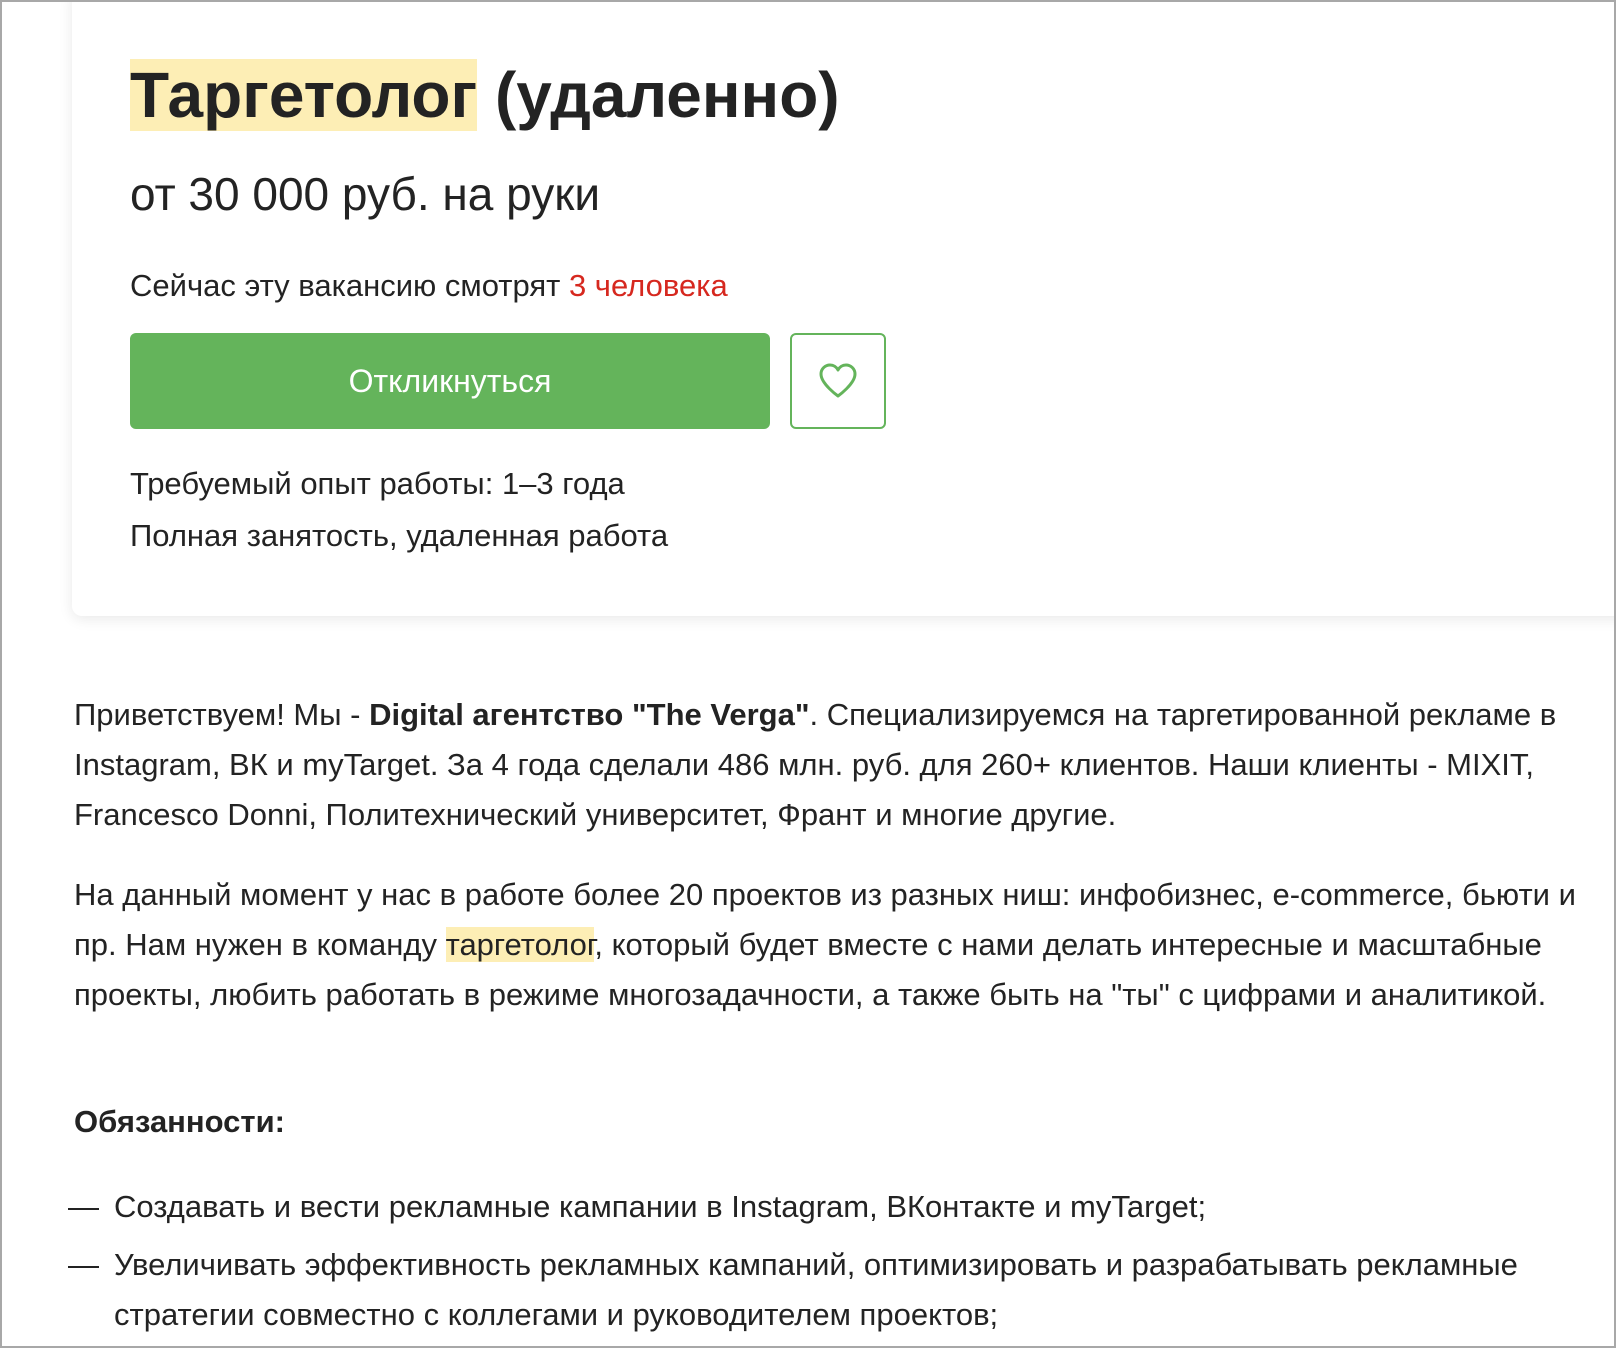  Describe the element at coordinates (520, 944) in the screenshot. I see `keyword-highlight: таргетолог` at that location.